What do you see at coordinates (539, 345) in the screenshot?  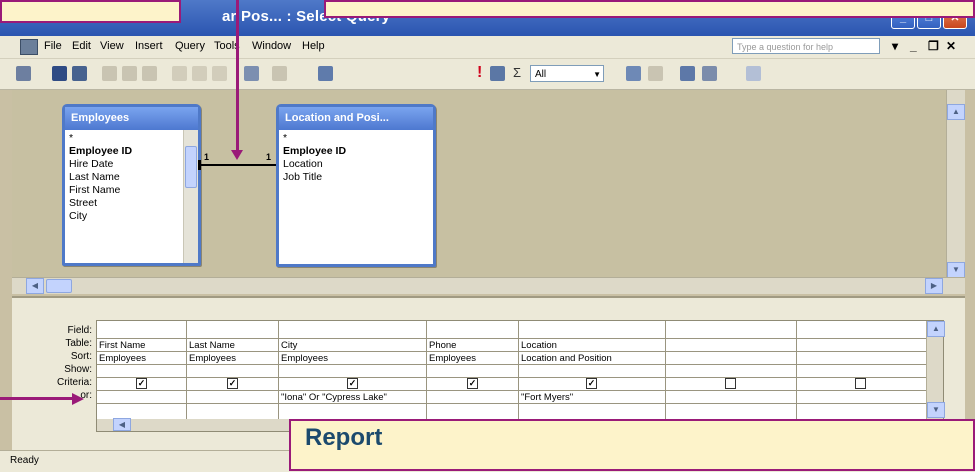 I see `field-cell: Location` at bounding box center [539, 345].